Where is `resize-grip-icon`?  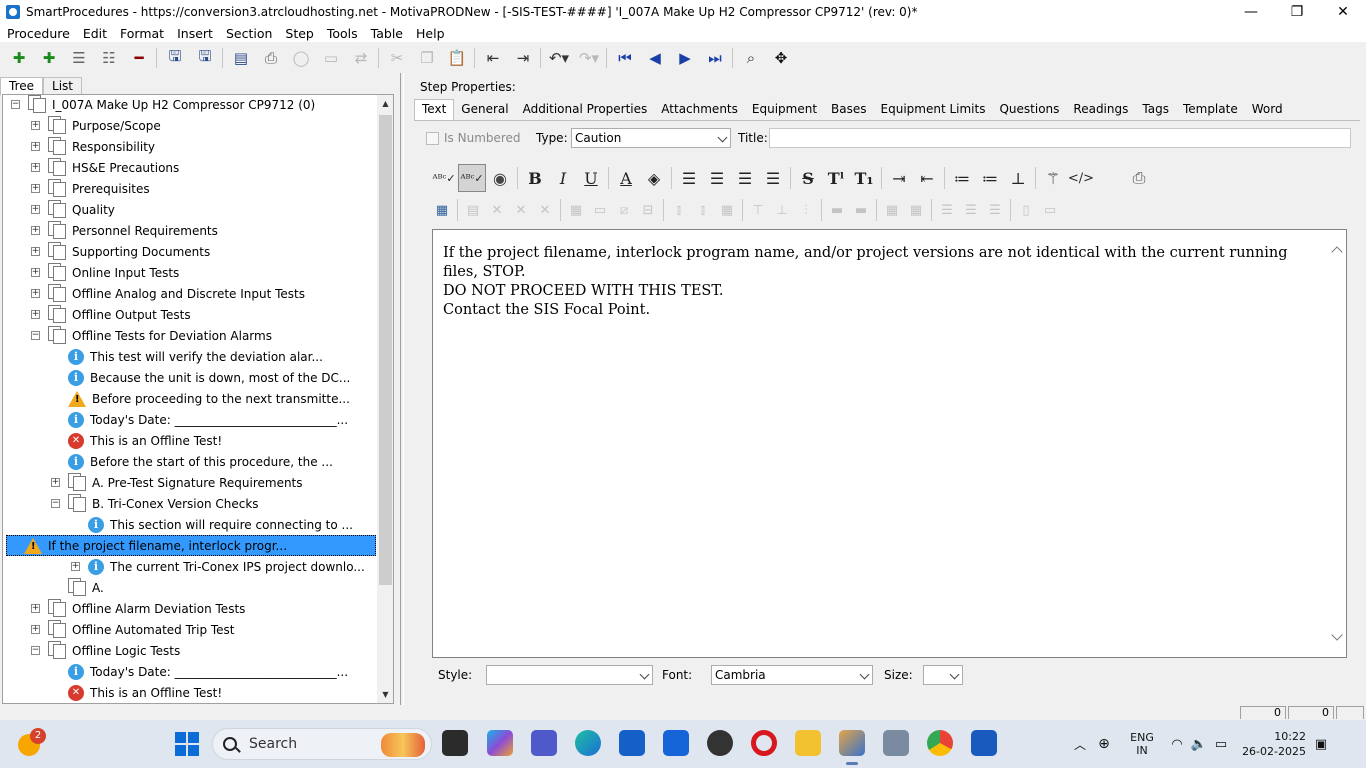
resize-grip-icon is located at coordinates (1350, 712).